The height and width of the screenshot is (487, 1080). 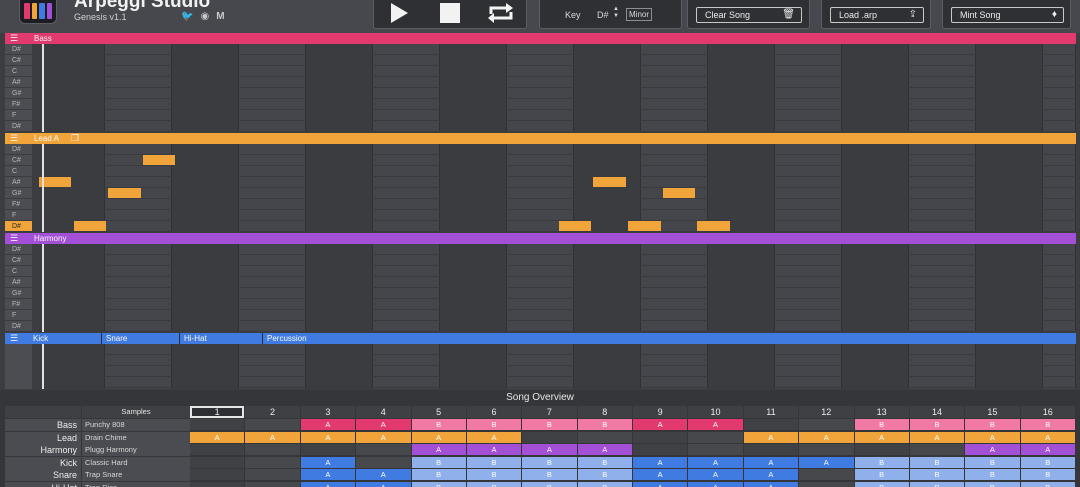 What do you see at coordinates (937, 412) in the screenshot?
I see `overview-column-14: 14` at bounding box center [937, 412].